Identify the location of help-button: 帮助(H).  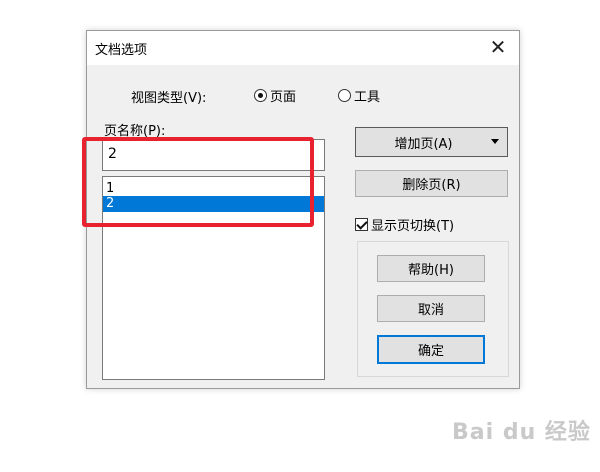
(431, 268).